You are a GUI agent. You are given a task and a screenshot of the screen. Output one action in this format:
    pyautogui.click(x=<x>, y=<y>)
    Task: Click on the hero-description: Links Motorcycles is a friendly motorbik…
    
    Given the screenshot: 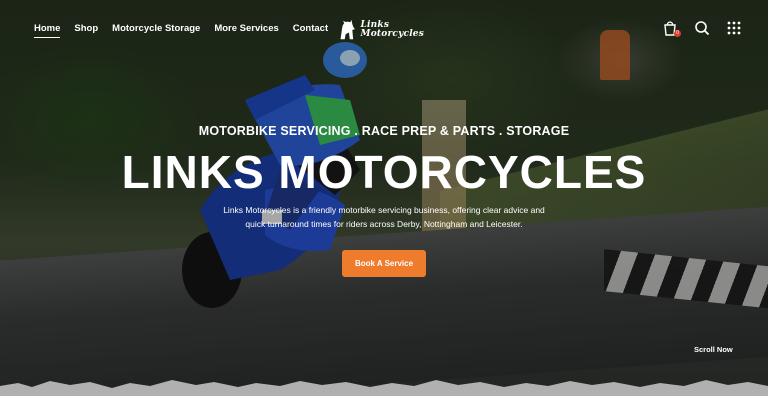 What is the action you would take?
    pyautogui.click(x=384, y=217)
    